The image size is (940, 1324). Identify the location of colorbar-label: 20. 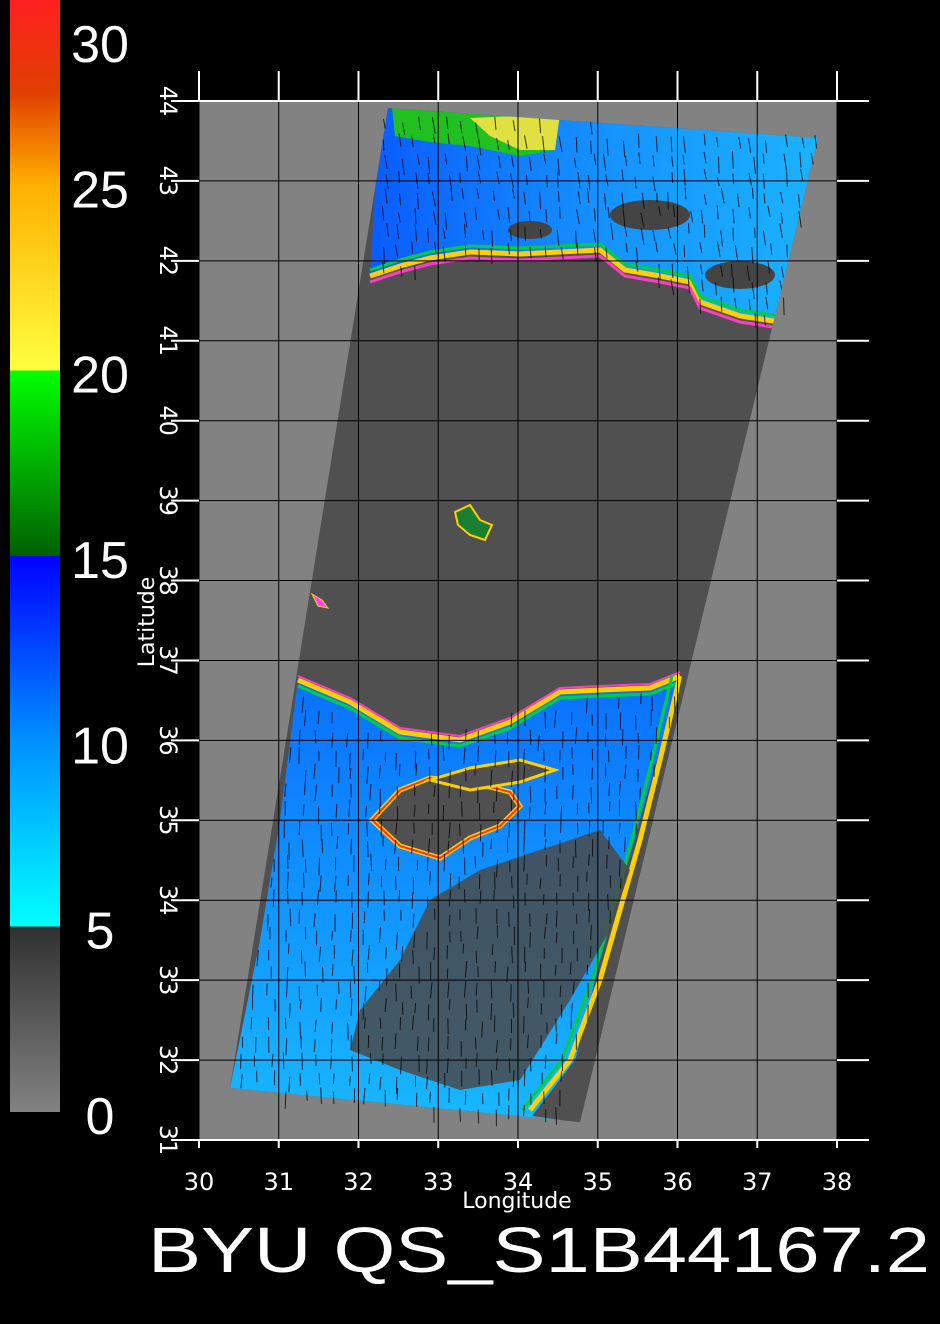
(100, 376).